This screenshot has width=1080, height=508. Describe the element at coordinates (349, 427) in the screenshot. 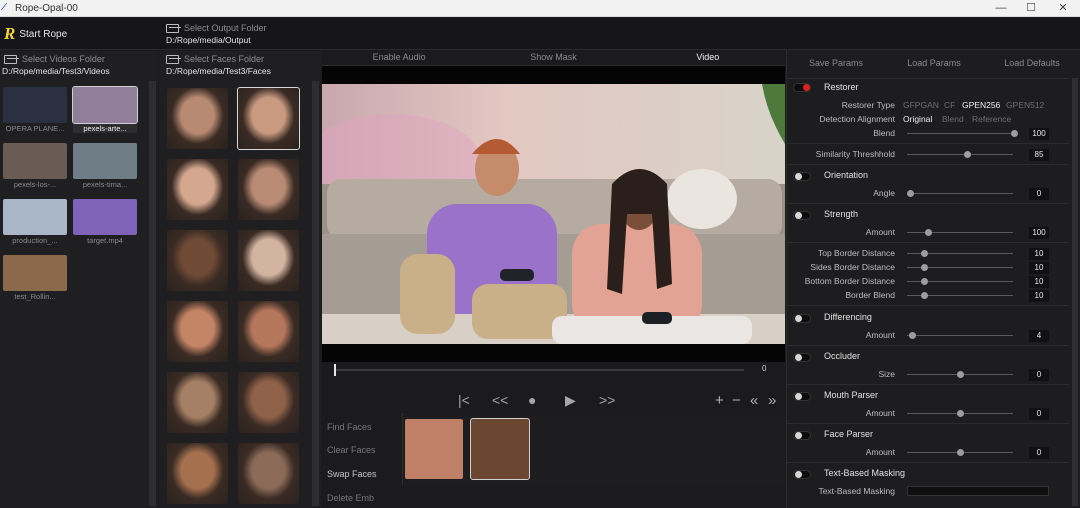

I see `find-faces-button: Find Faces` at that location.